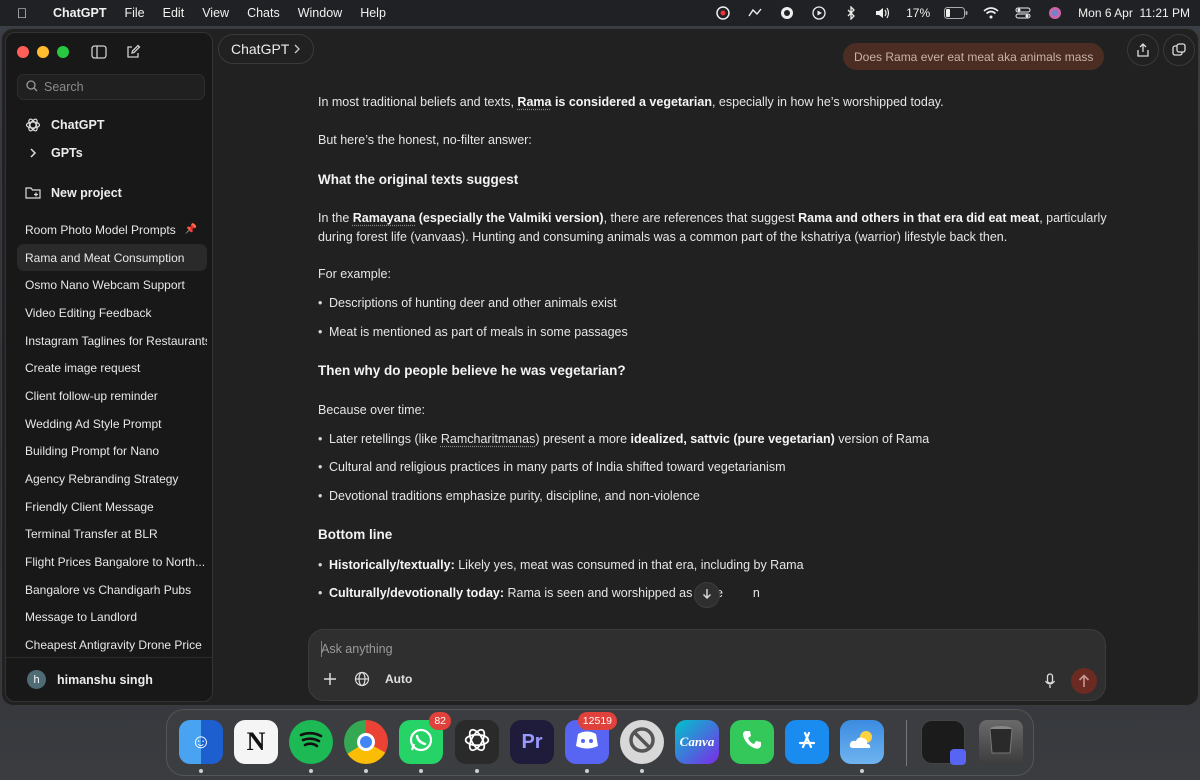  What do you see at coordinates (398, 679) in the screenshot?
I see `mode-selector: Auto` at bounding box center [398, 679].